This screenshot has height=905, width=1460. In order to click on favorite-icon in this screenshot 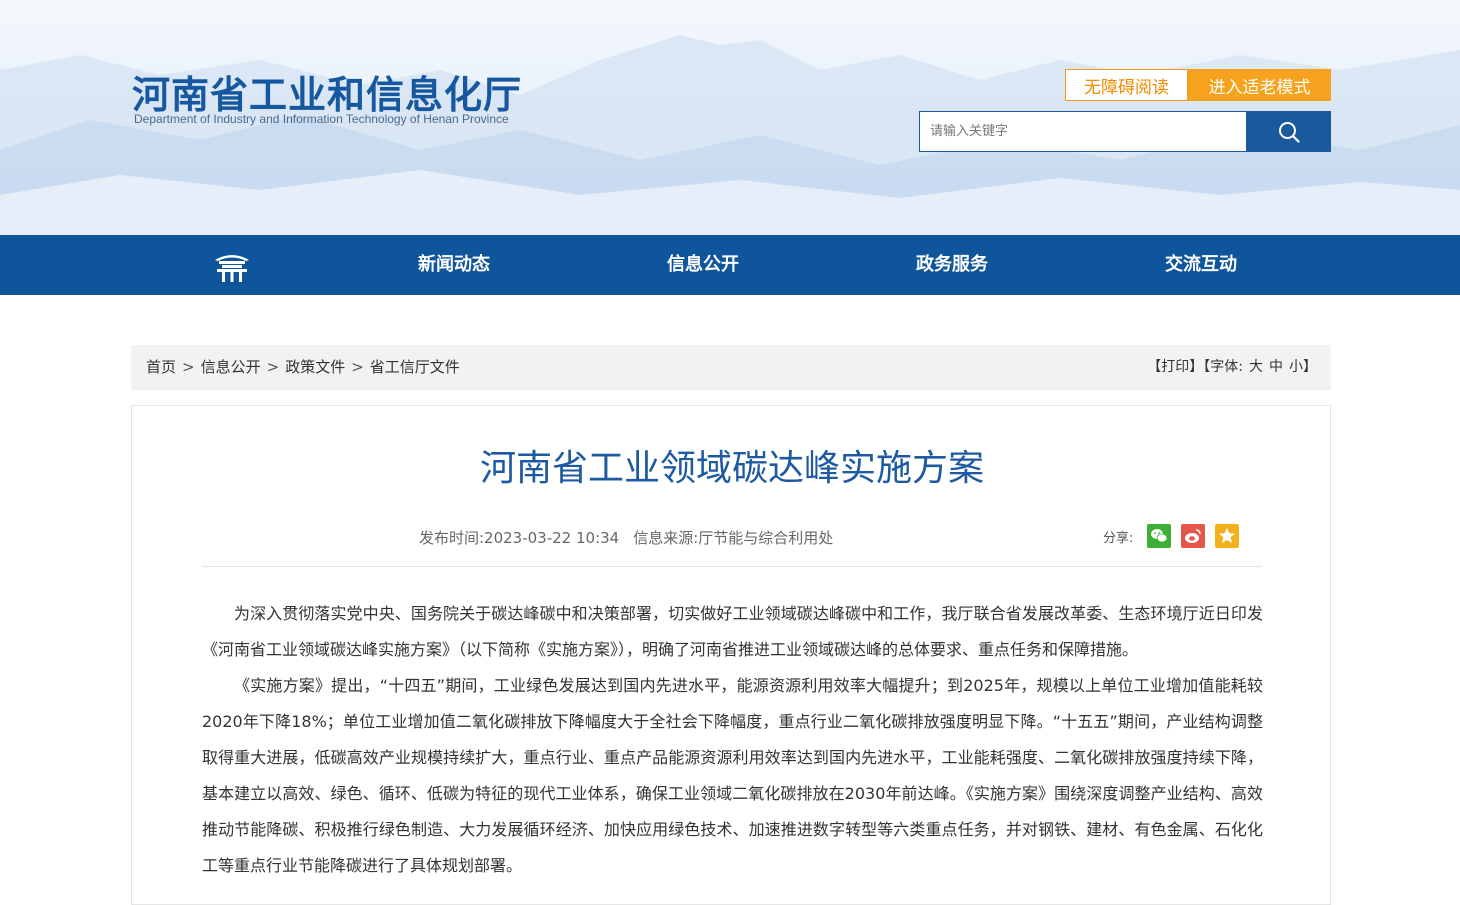, I will do `click(1227, 536)`.